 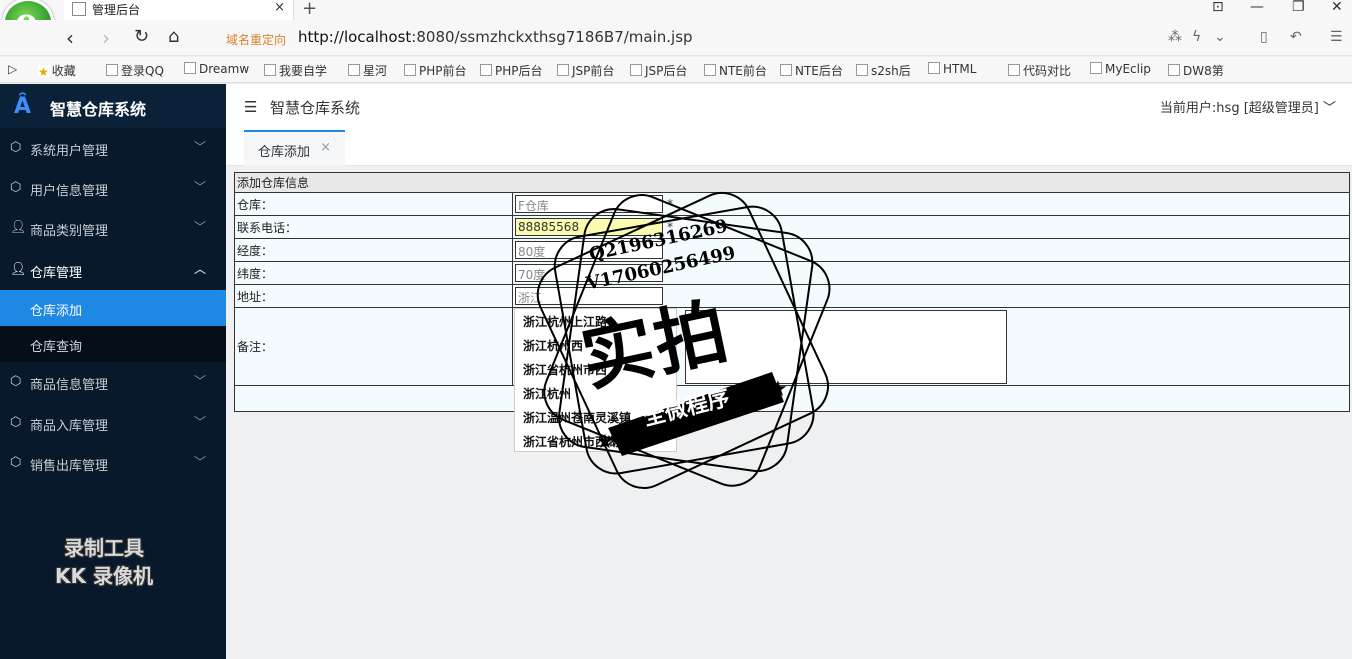 What do you see at coordinates (367, 70) in the screenshot?
I see `bookmark-item: 星河` at bounding box center [367, 70].